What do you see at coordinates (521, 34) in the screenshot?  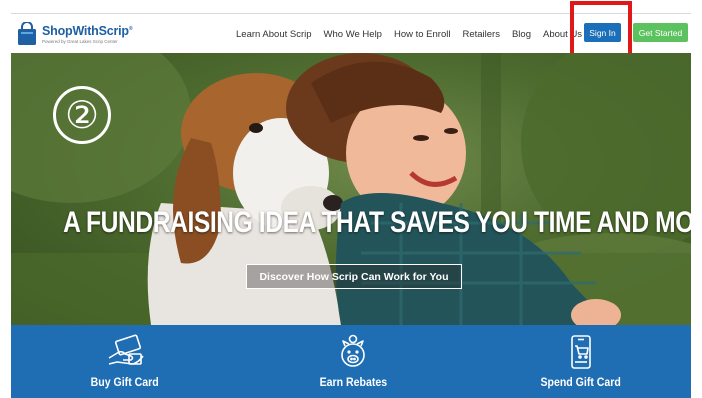 I see `nav-blog: Blog` at bounding box center [521, 34].